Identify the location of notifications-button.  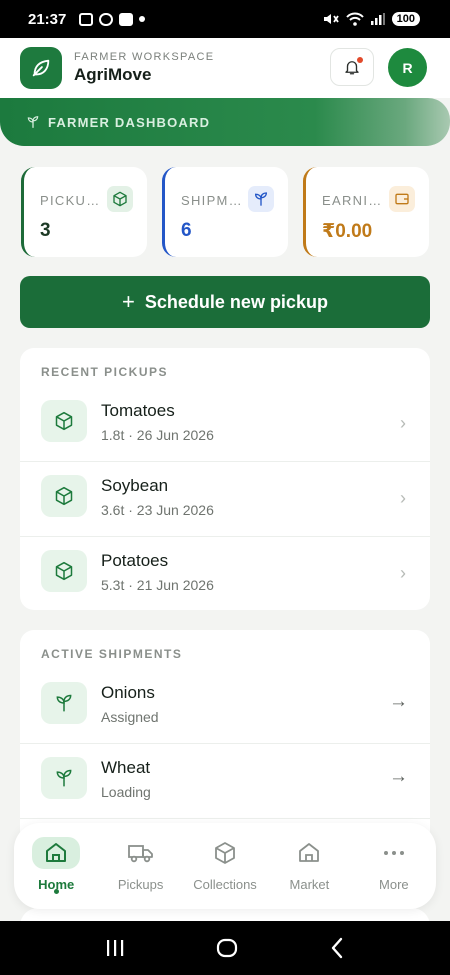
(352, 67).